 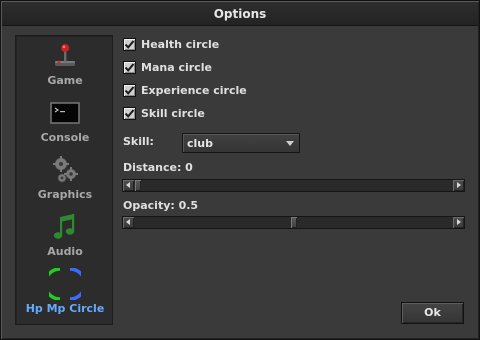 I want to click on sidebar-item-audio: Audio, so click(x=65, y=237).